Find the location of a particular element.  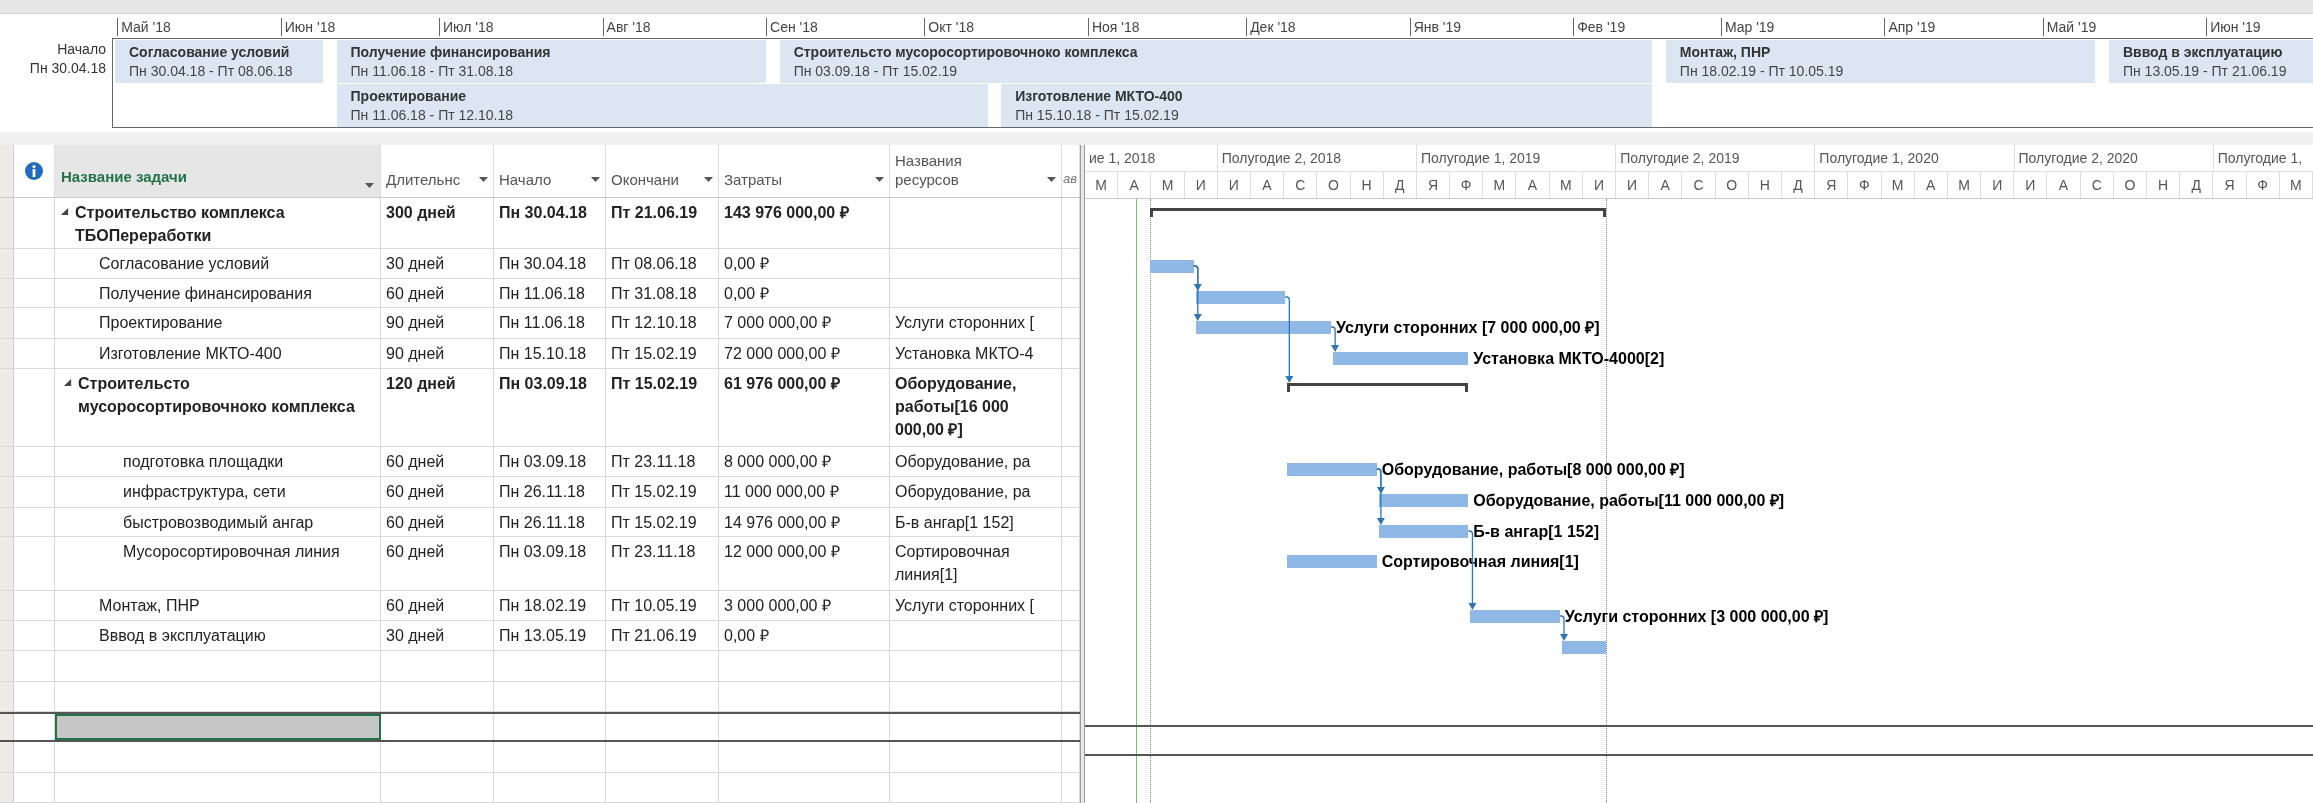

task-name: Согласование условий is located at coordinates (184, 263).